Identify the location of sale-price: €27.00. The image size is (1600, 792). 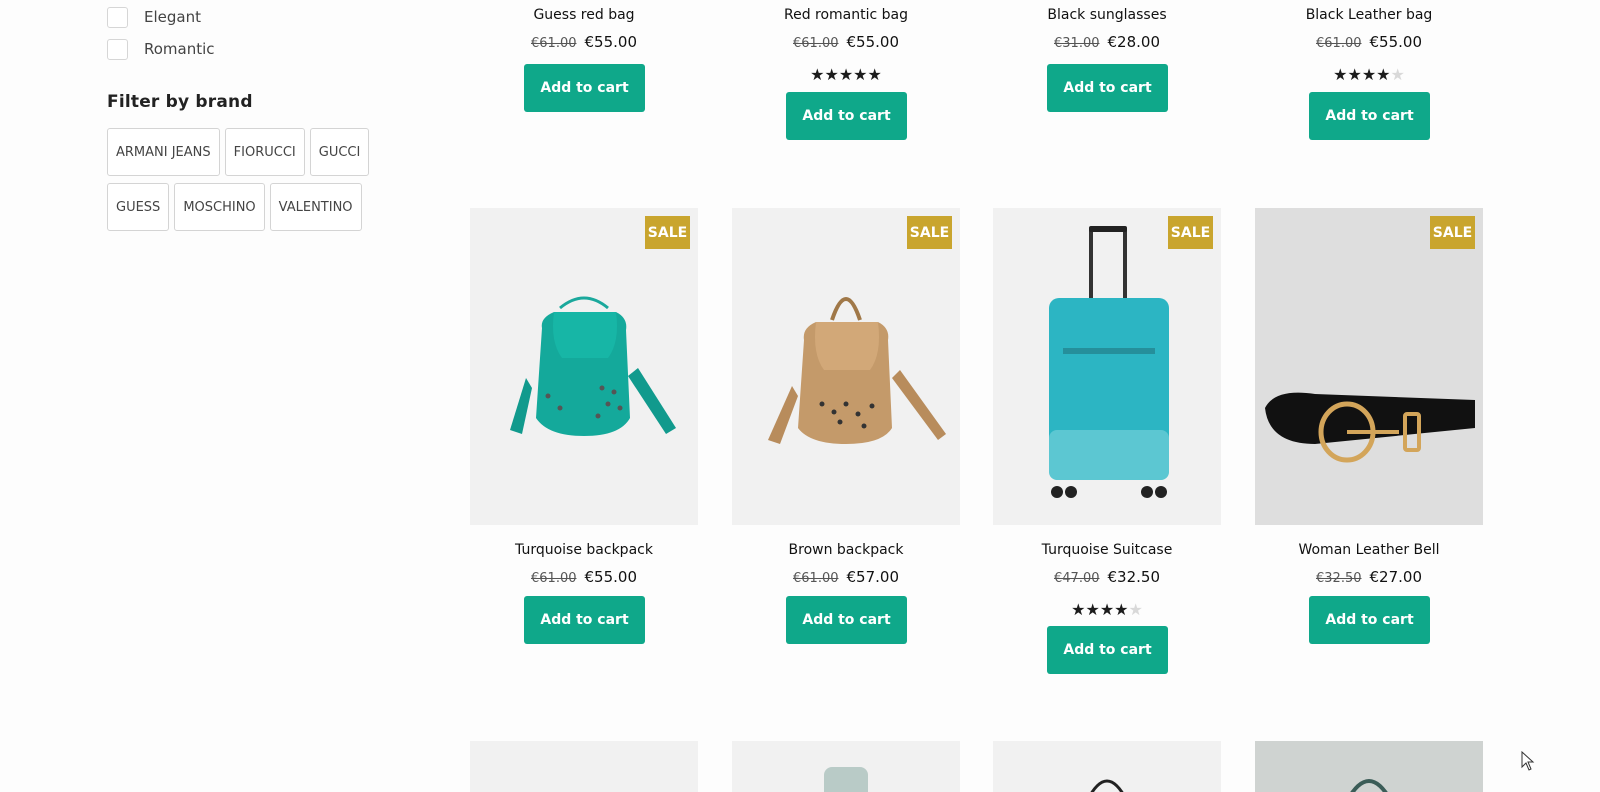
(1396, 577).